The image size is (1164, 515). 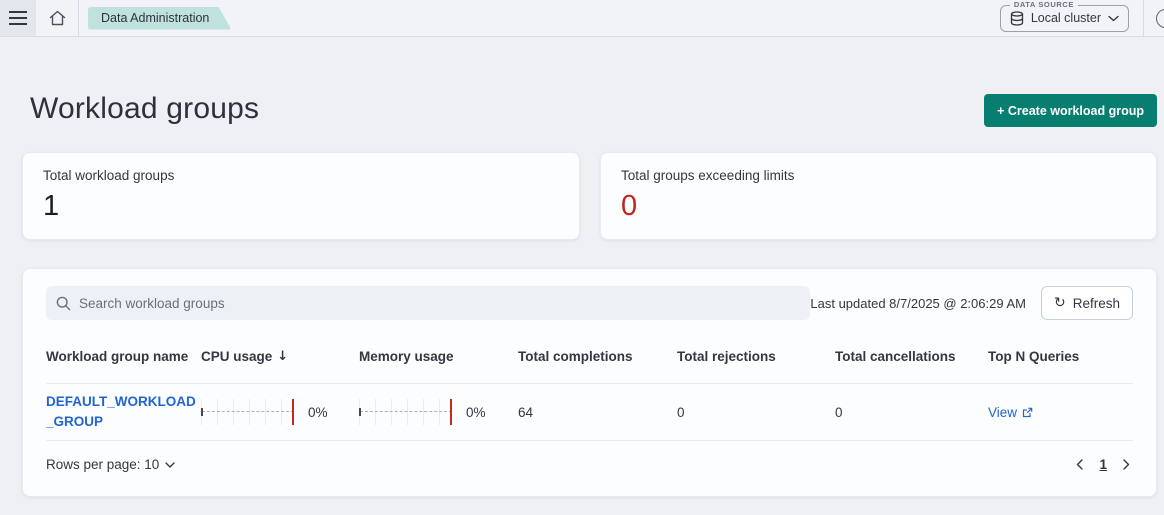 I want to click on hamburger-menu-button, so click(x=18, y=18).